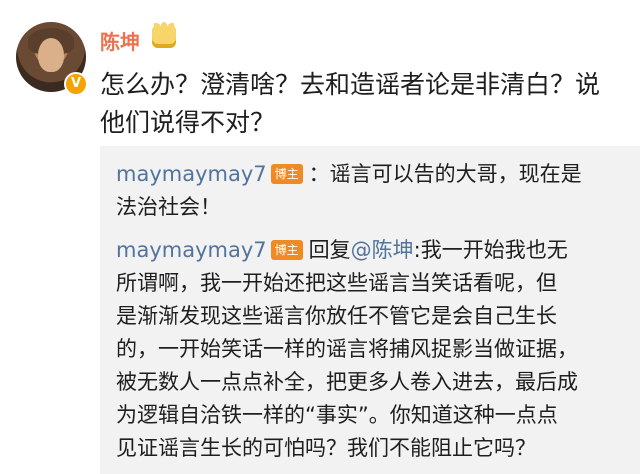 Image resolution: width=640 pixels, height=474 pixels. I want to click on author-name: 陈坤, so click(120, 40).